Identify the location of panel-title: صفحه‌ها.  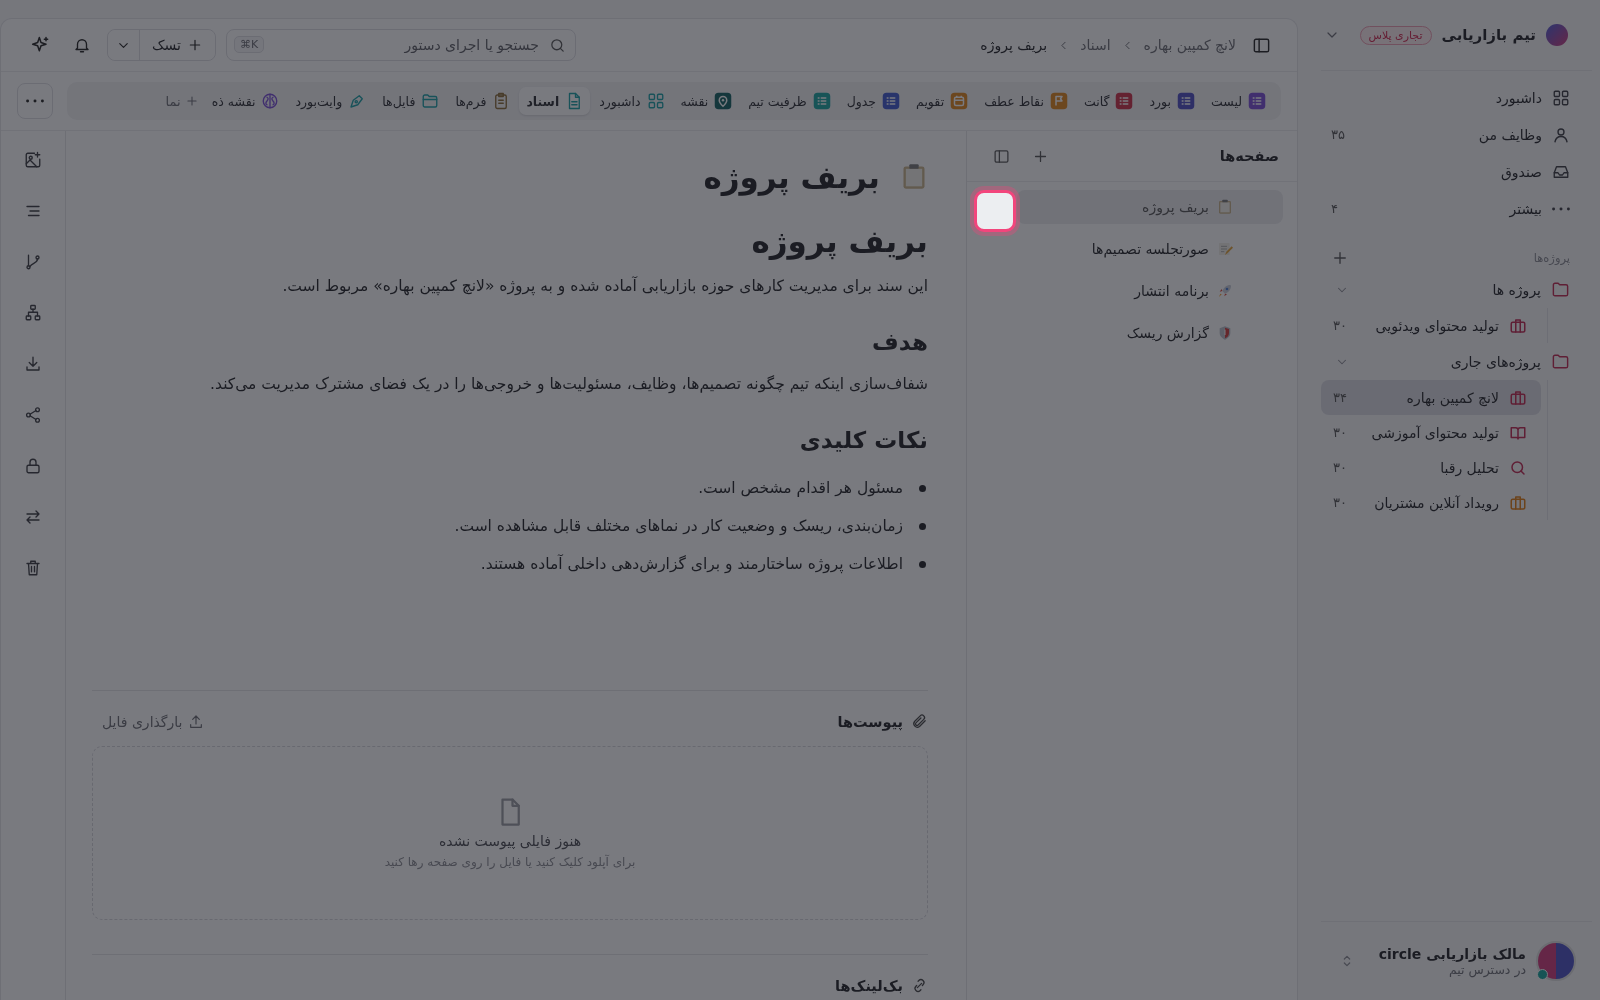
(1249, 156).